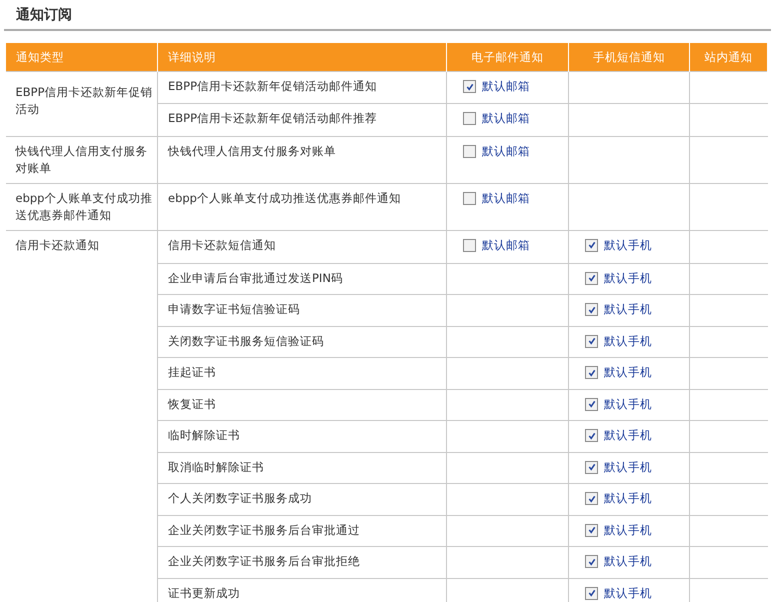 The width and height of the screenshot is (775, 602). I want to click on column-header: 详细说明, so click(302, 57).